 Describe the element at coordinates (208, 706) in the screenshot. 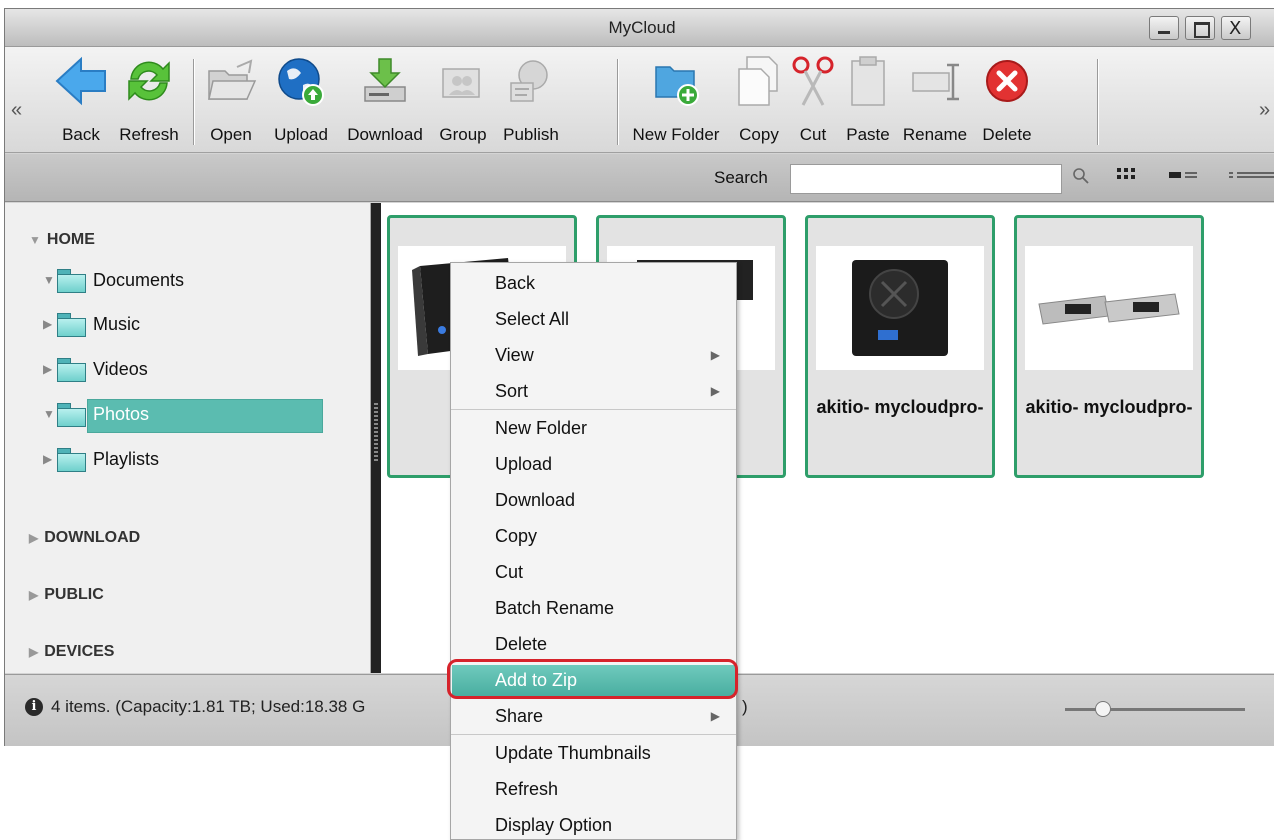

I see `status-text: 4 items. (Capacity:1.81 TB; Used:18.38 G` at that location.